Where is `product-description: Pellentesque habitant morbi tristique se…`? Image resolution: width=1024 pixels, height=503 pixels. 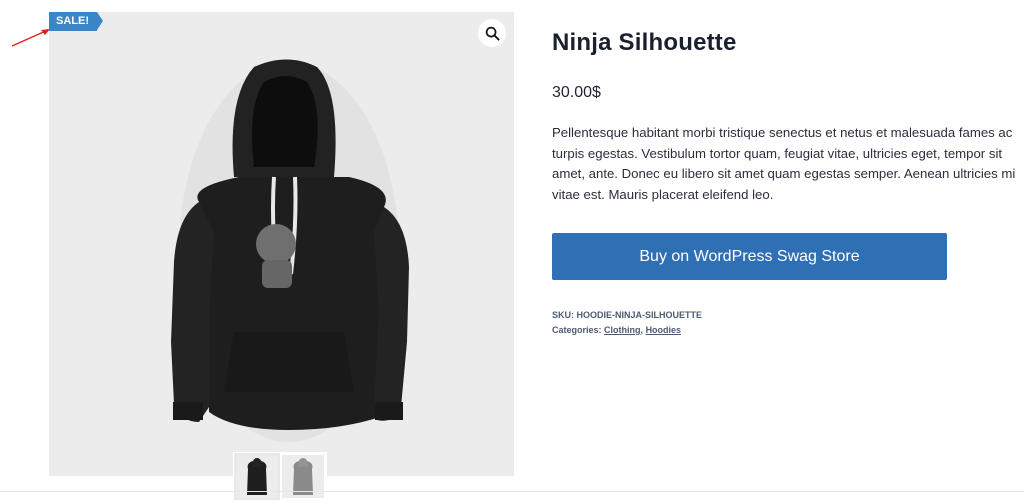 product-description: Pellentesque habitant morbi tristique se… is located at coordinates (784, 163).